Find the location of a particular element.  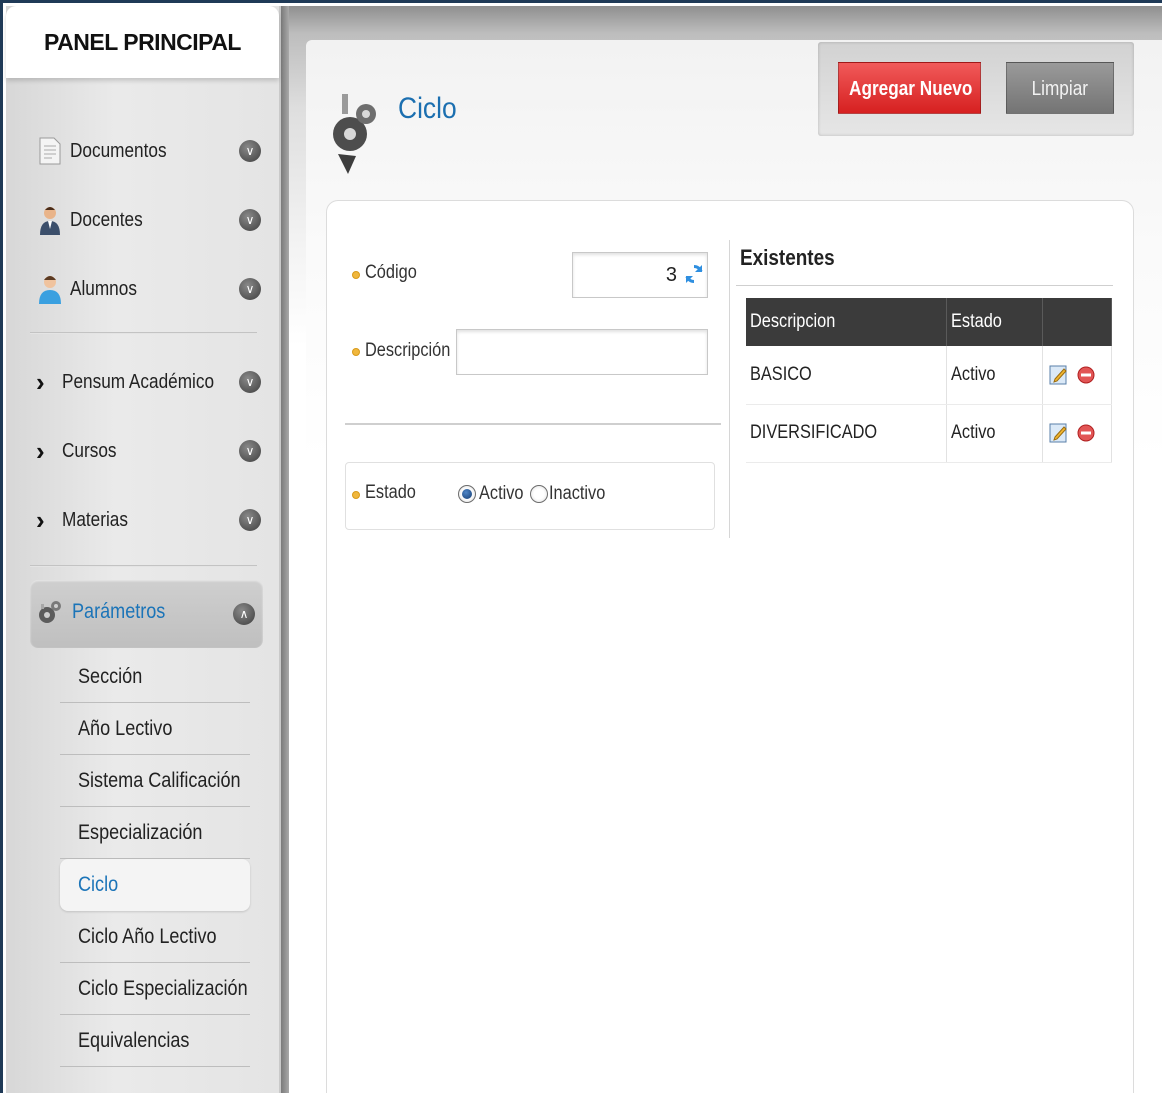

table-header-row: Descripcion Estado is located at coordinates (929, 322).